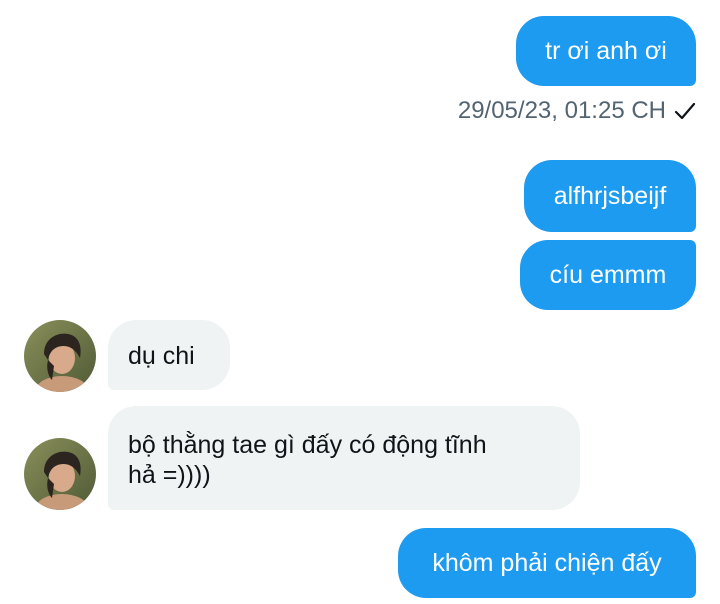  Describe the element at coordinates (561, 110) in the screenshot. I see `timestamp-text: 29/05/23, 01:25 CH` at that location.